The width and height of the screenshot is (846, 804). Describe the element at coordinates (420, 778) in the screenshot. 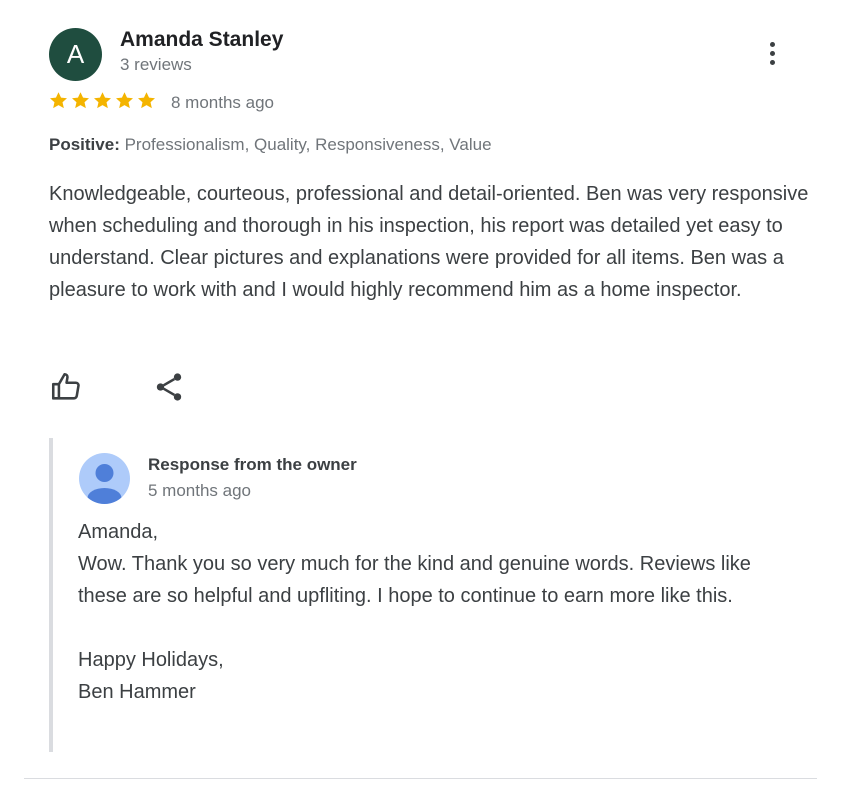

I see `divider` at that location.